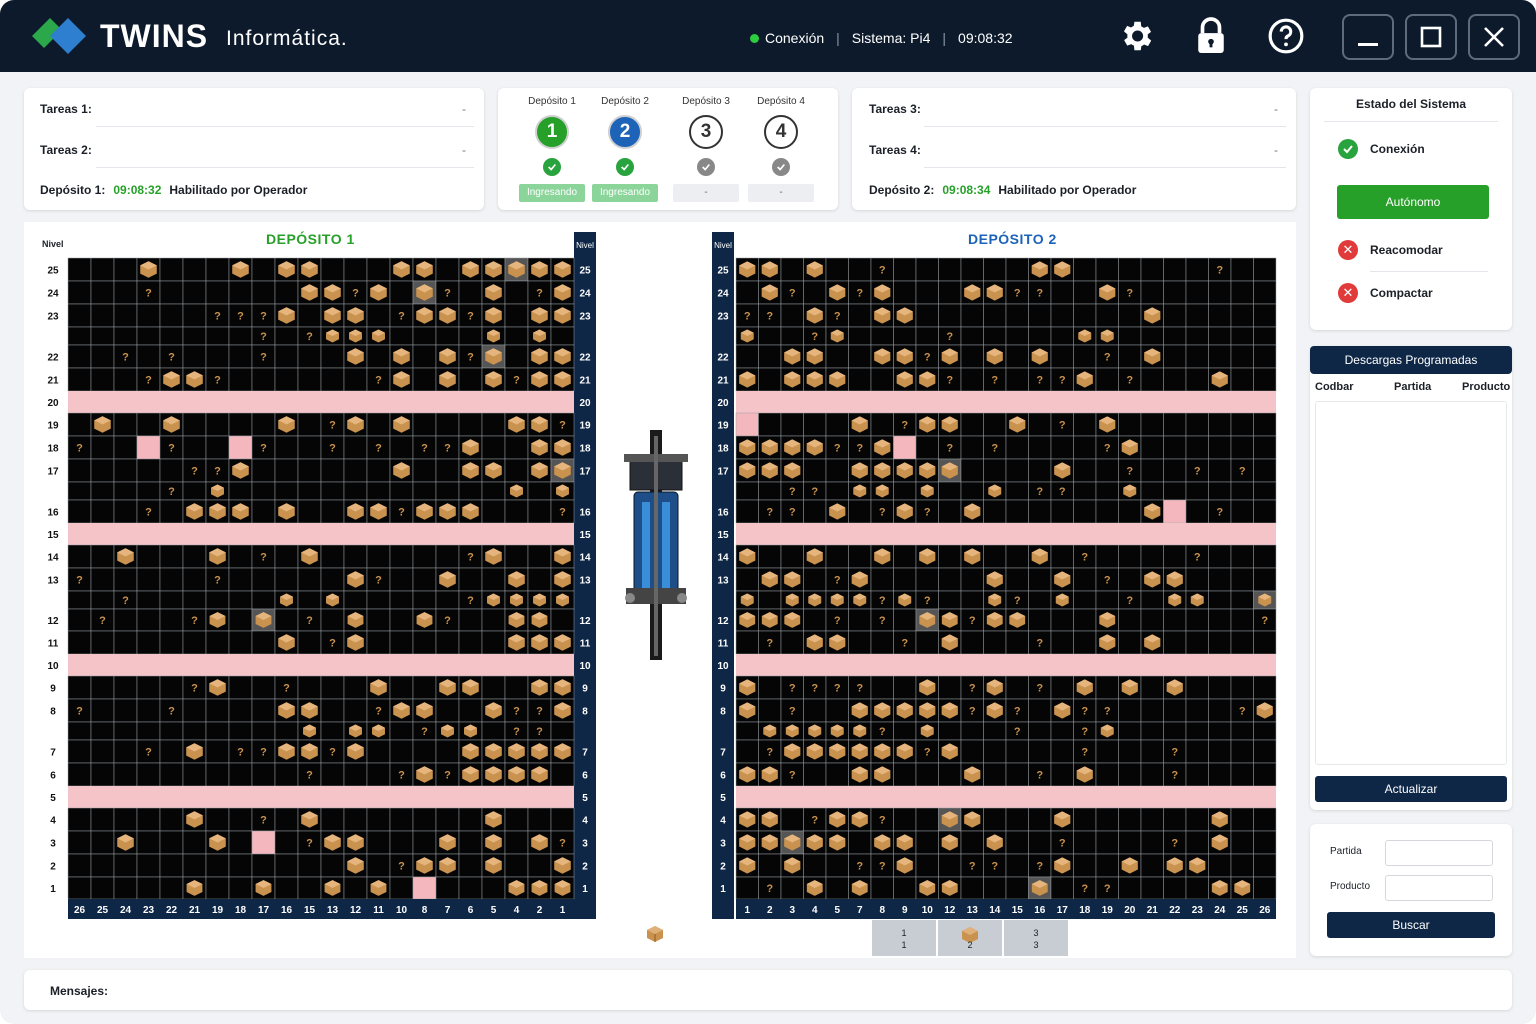 The width and height of the screenshot is (1536, 1024). Describe the element at coordinates (1368, 37) in the screenshot. I see `minimize-button` at that location.